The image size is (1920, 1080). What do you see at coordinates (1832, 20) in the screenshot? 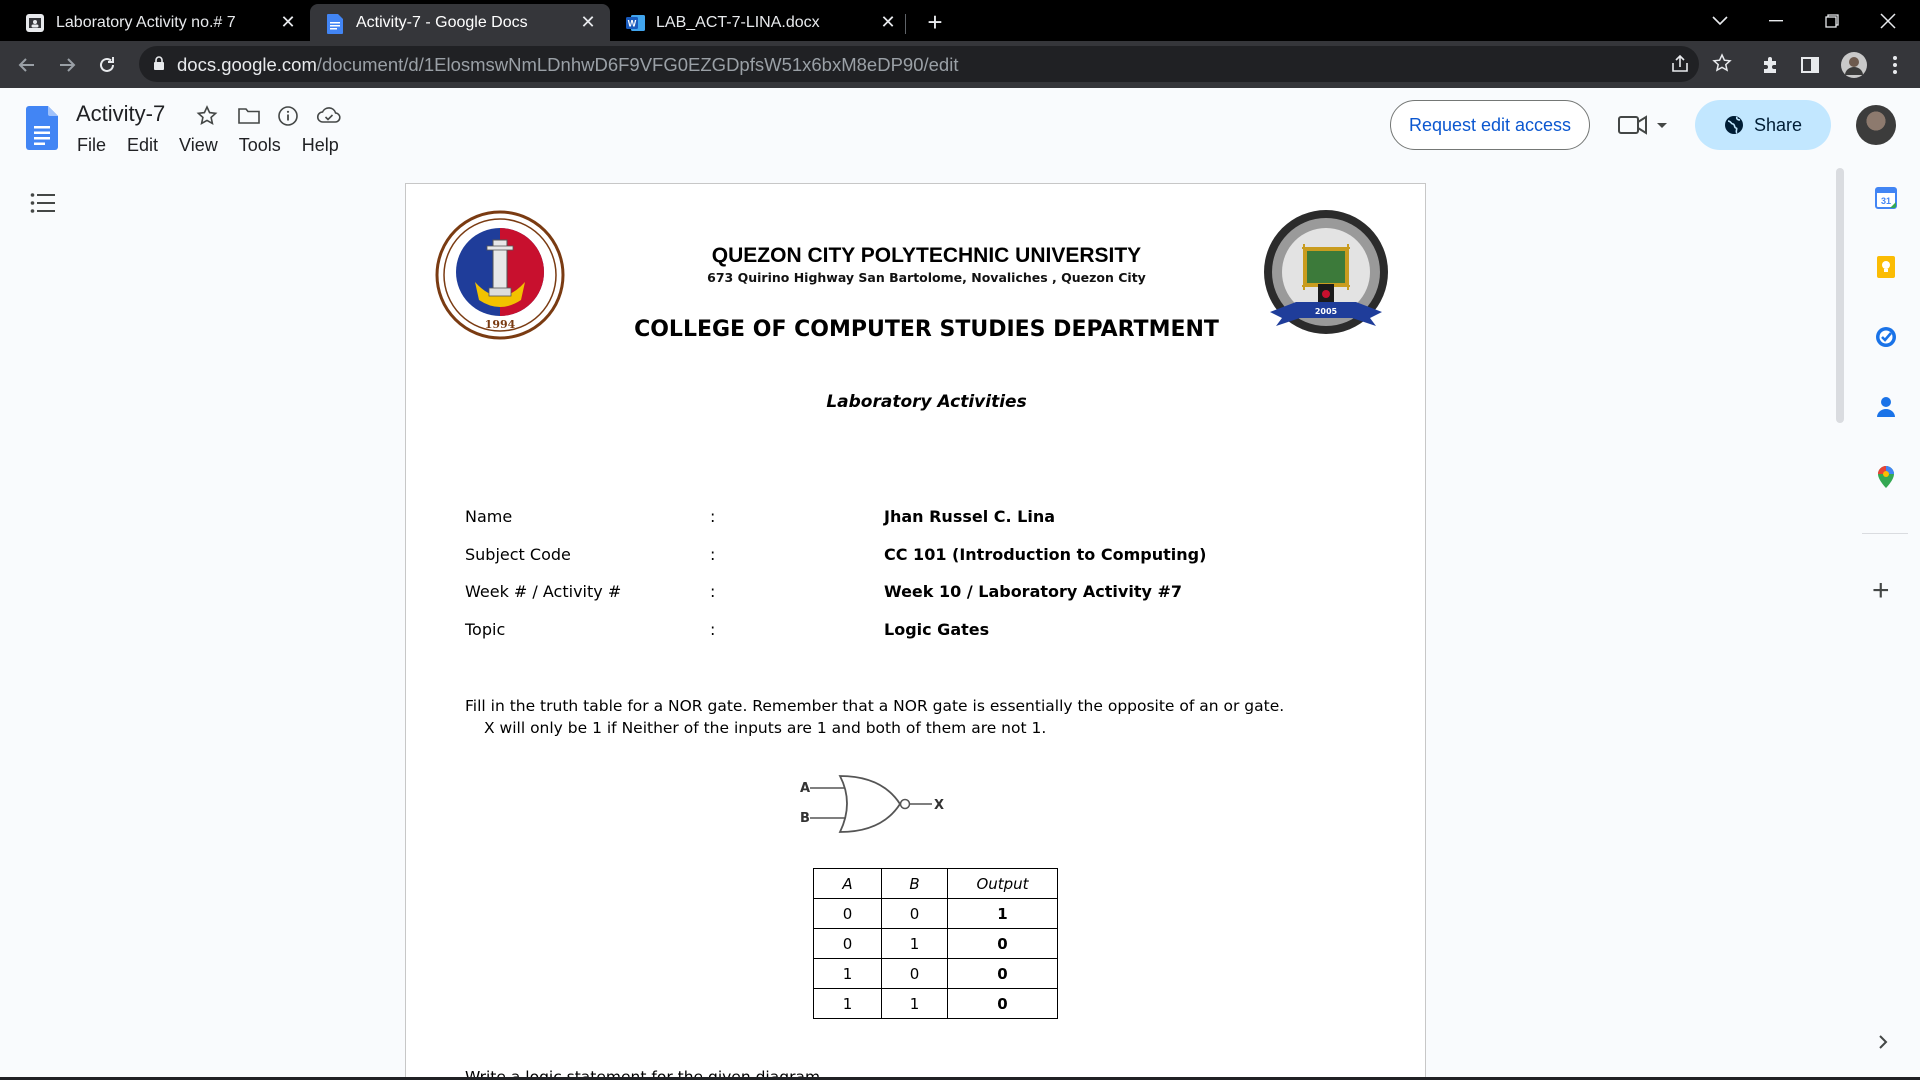
I see `restore-icon` at bounding box center [1832, 20].